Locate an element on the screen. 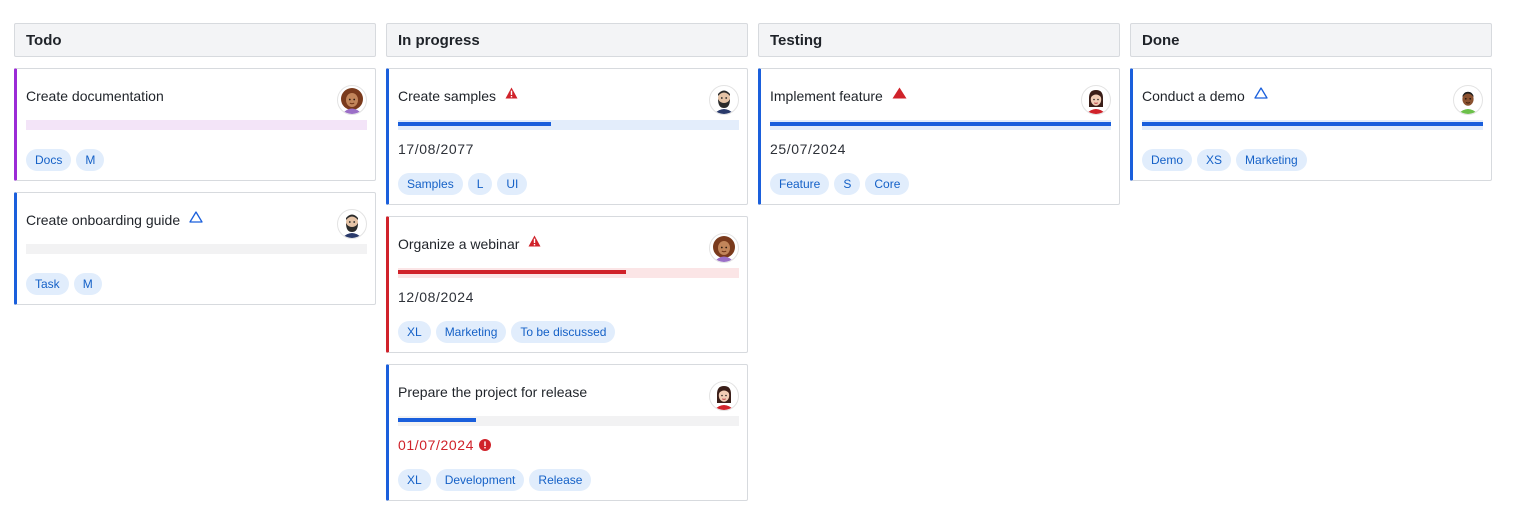 Image resolution: width=1515 pixels, height=526 pixels. card-title: Create samples is located at coordinates (447, 96).